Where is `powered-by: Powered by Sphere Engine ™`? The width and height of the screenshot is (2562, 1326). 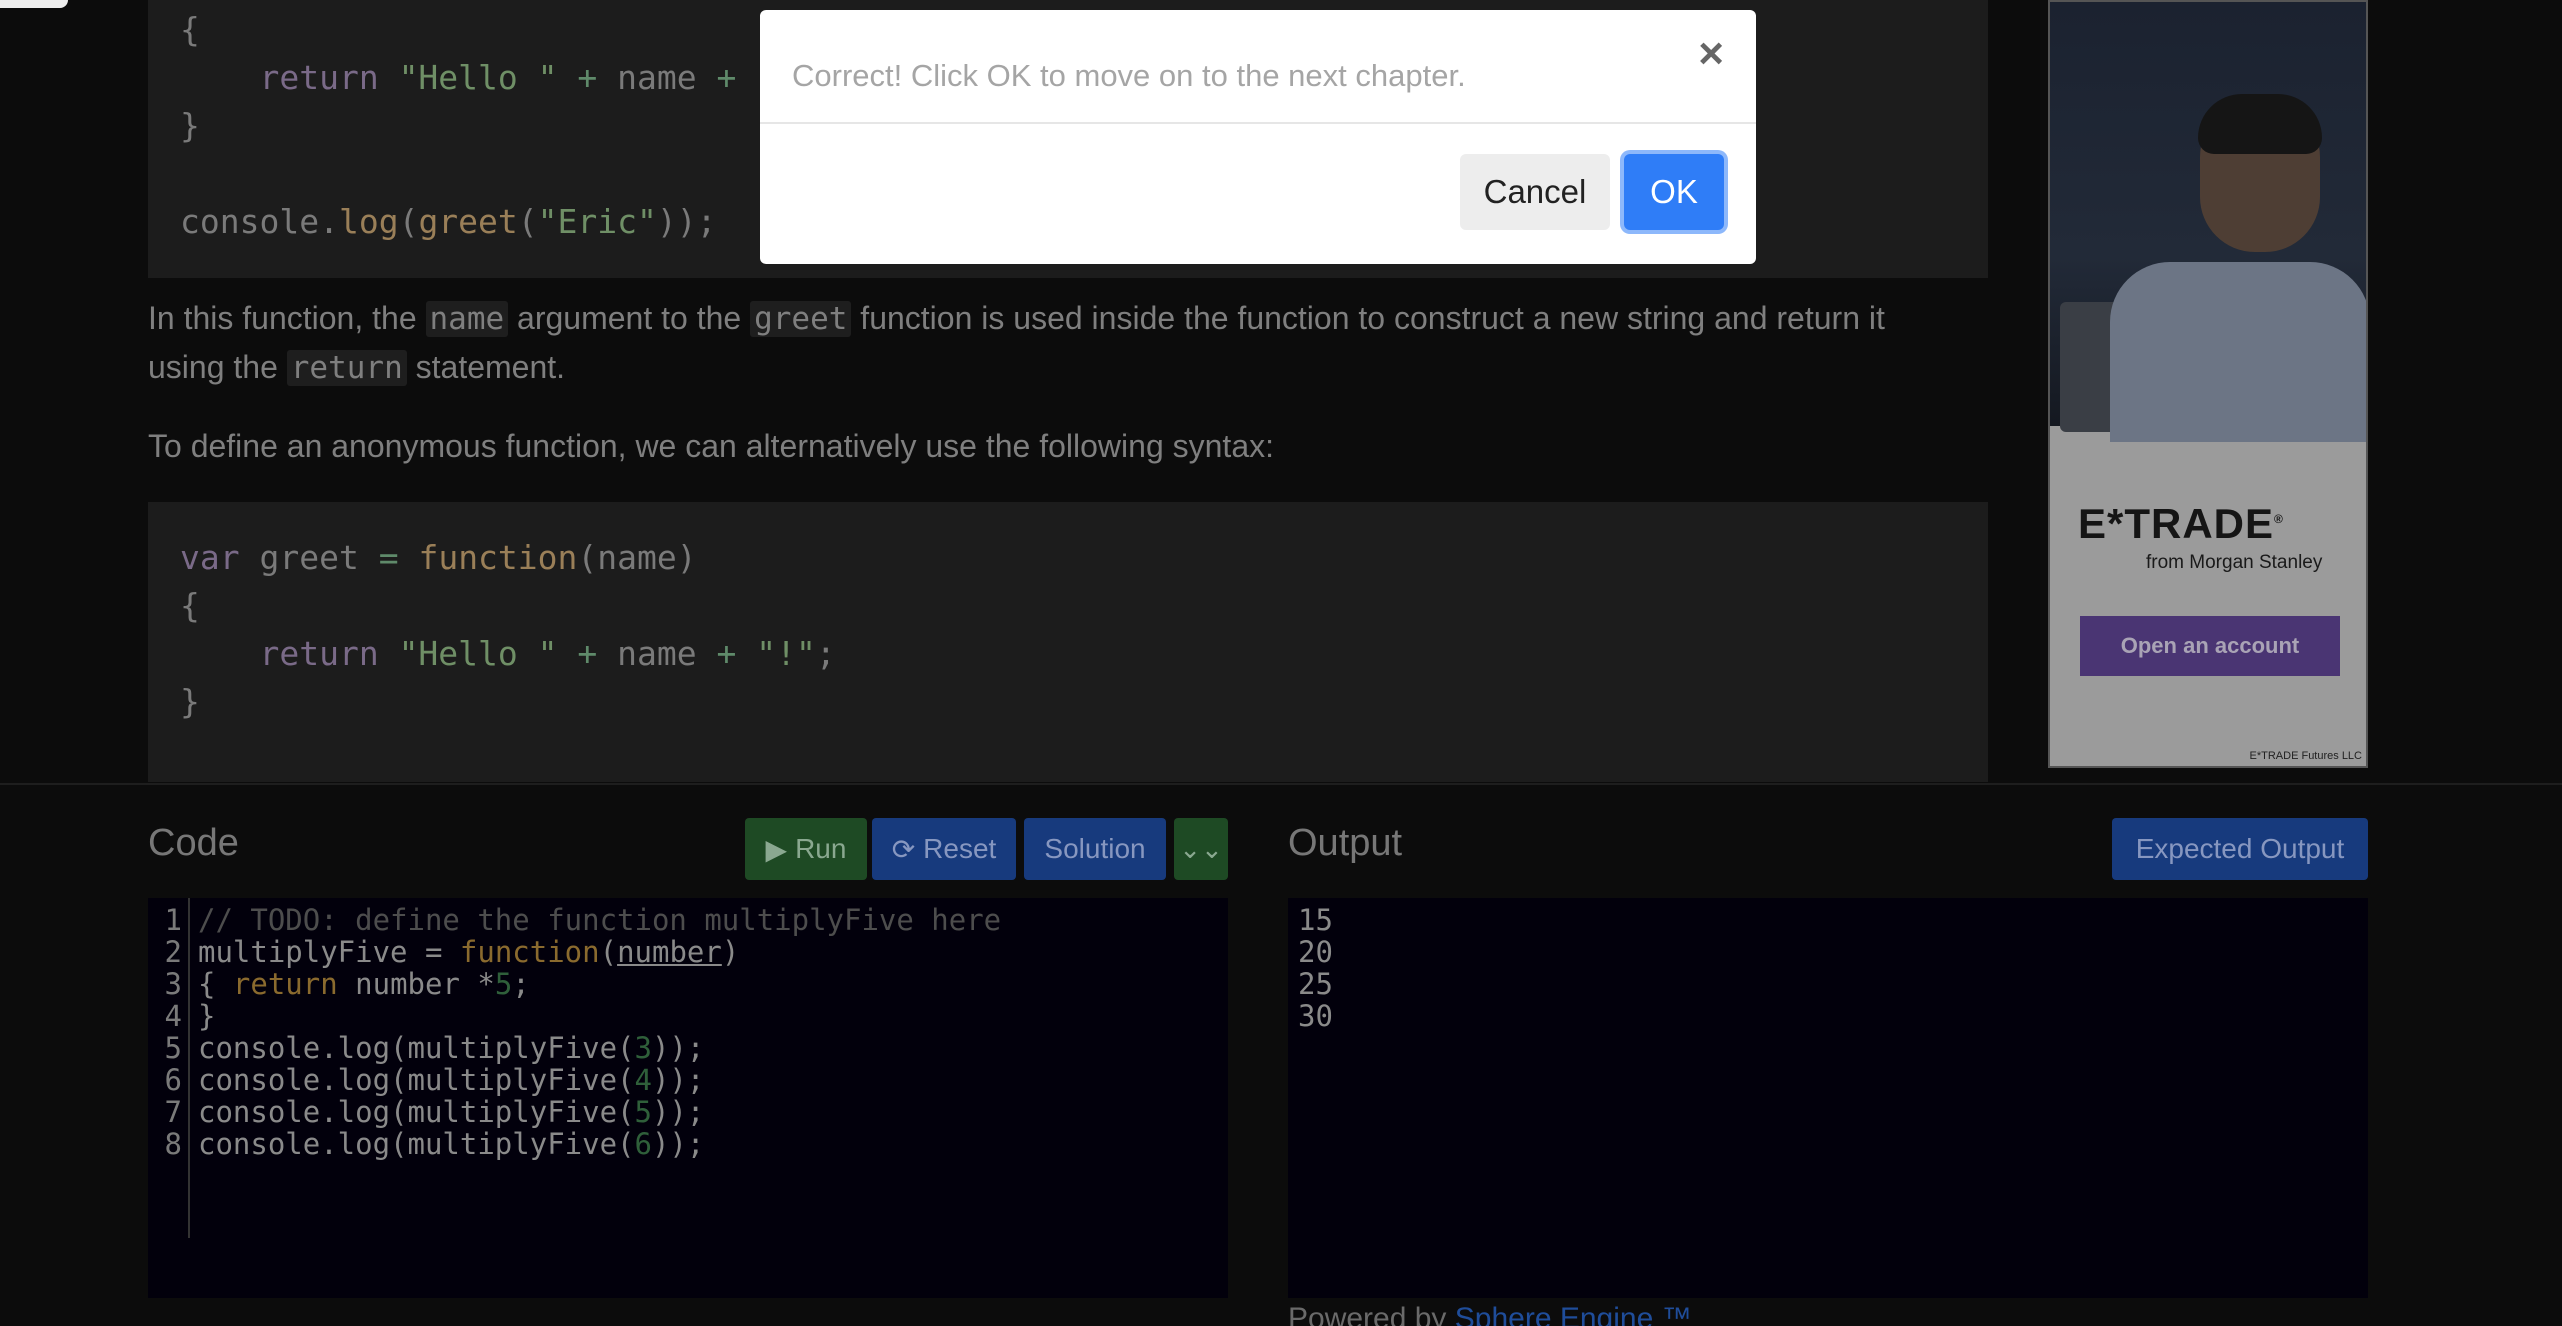 powered-by: Powered by Sphere Engine ™ is located at coordinates (1490, 1314).